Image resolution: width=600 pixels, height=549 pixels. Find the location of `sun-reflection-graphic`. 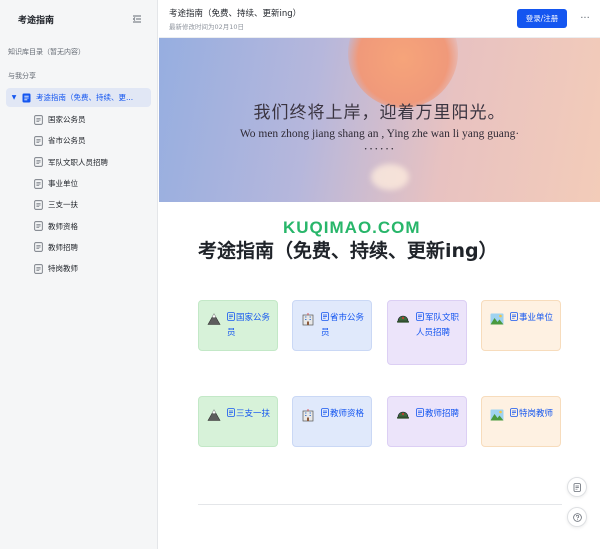

sun-reflection-graphic is located at coordinates (390, 177).